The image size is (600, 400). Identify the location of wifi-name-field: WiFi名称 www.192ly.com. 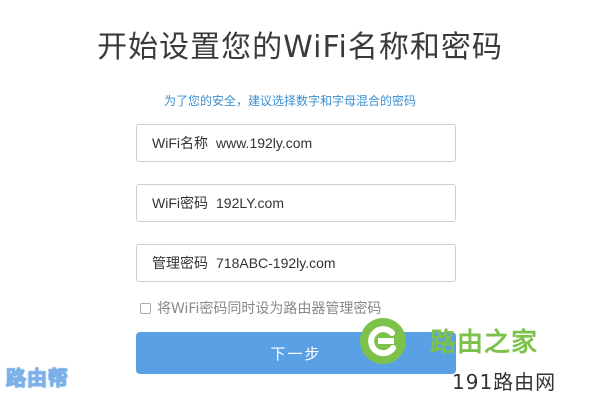
(296, 143).